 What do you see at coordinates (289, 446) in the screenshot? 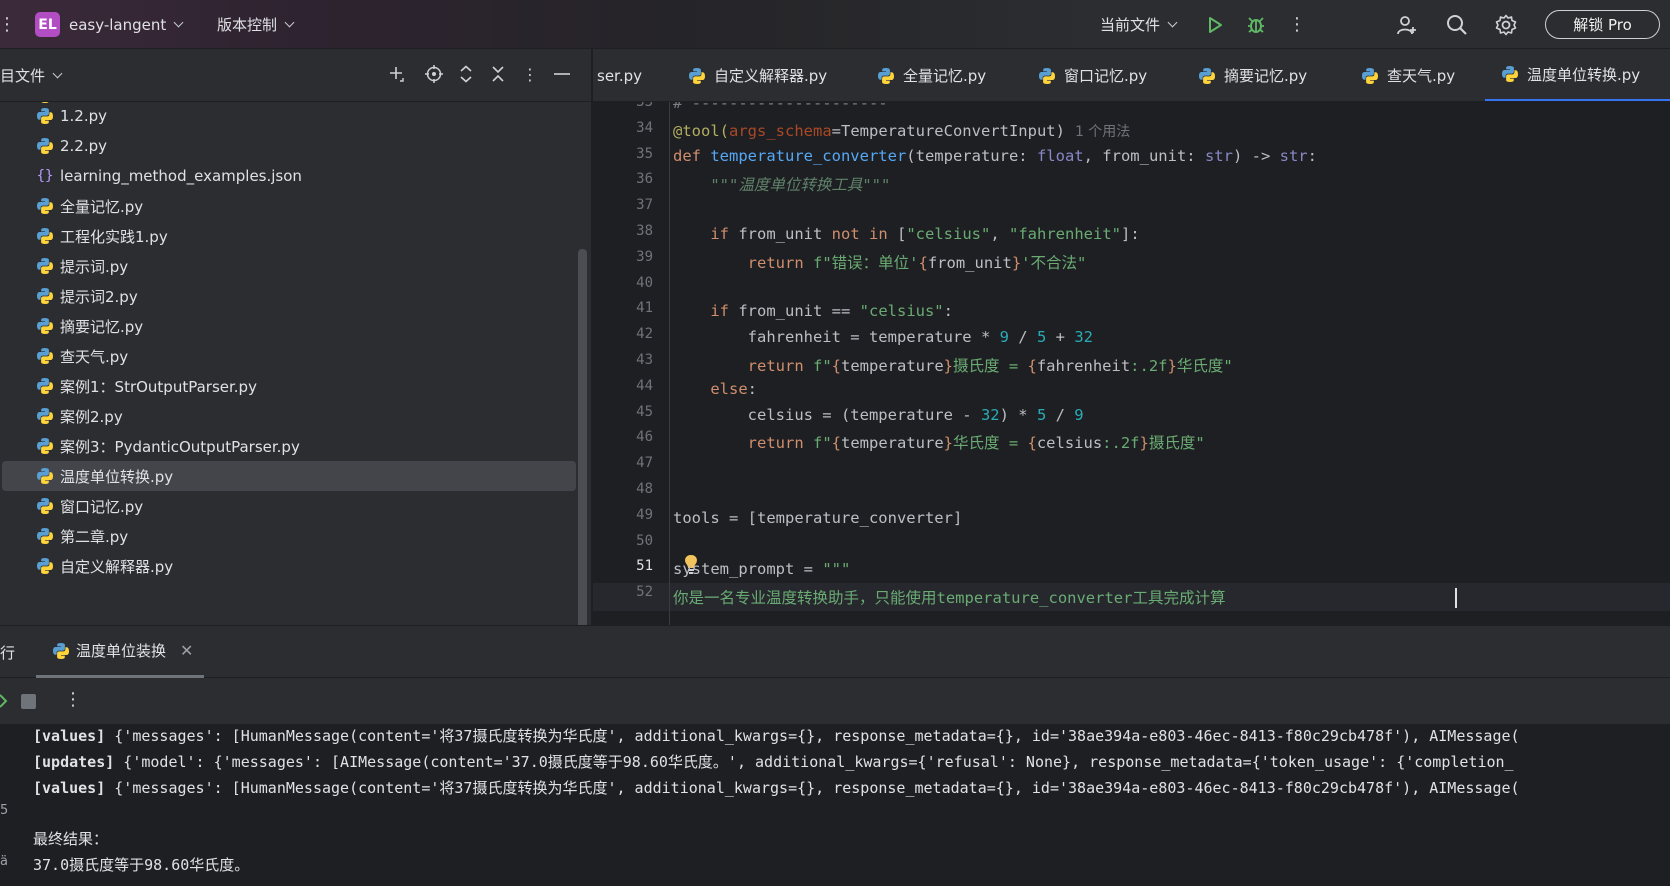
I see `tree-item: 案例3：PydanticOutputParser.py` at bounding box center [289, 446].